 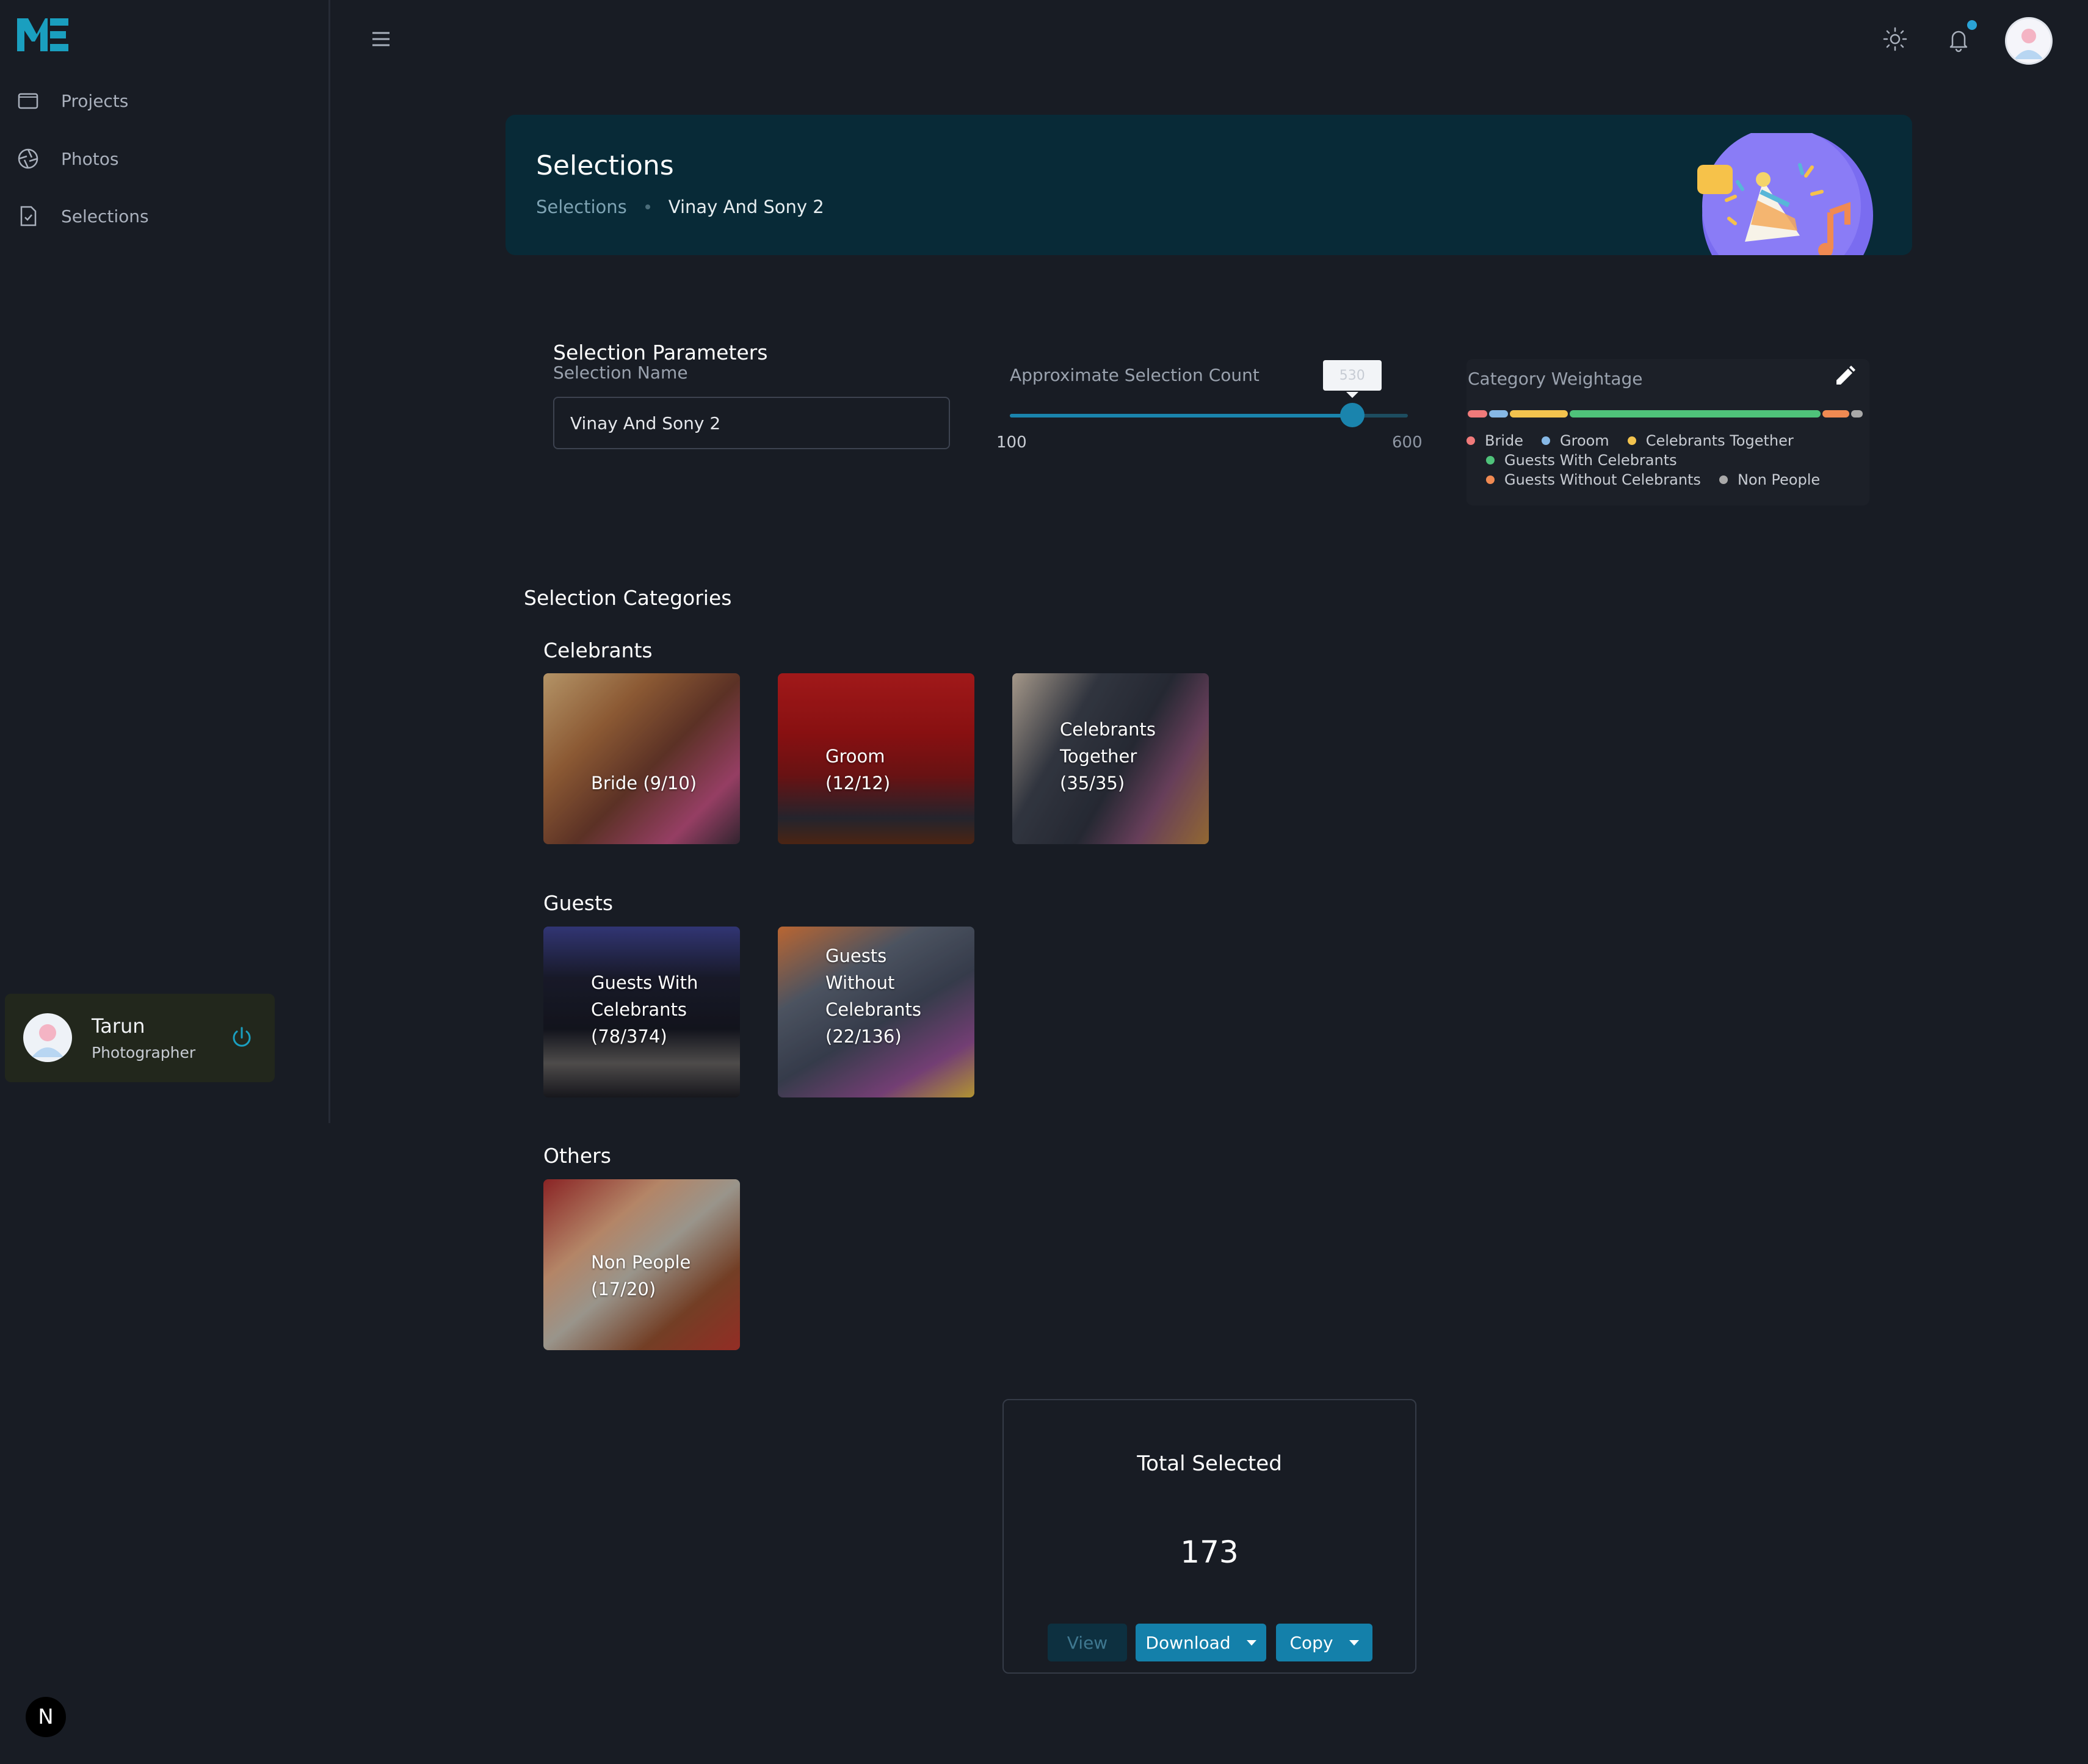 I want to click on framework-badge: N, so click(x=46, y=1717).